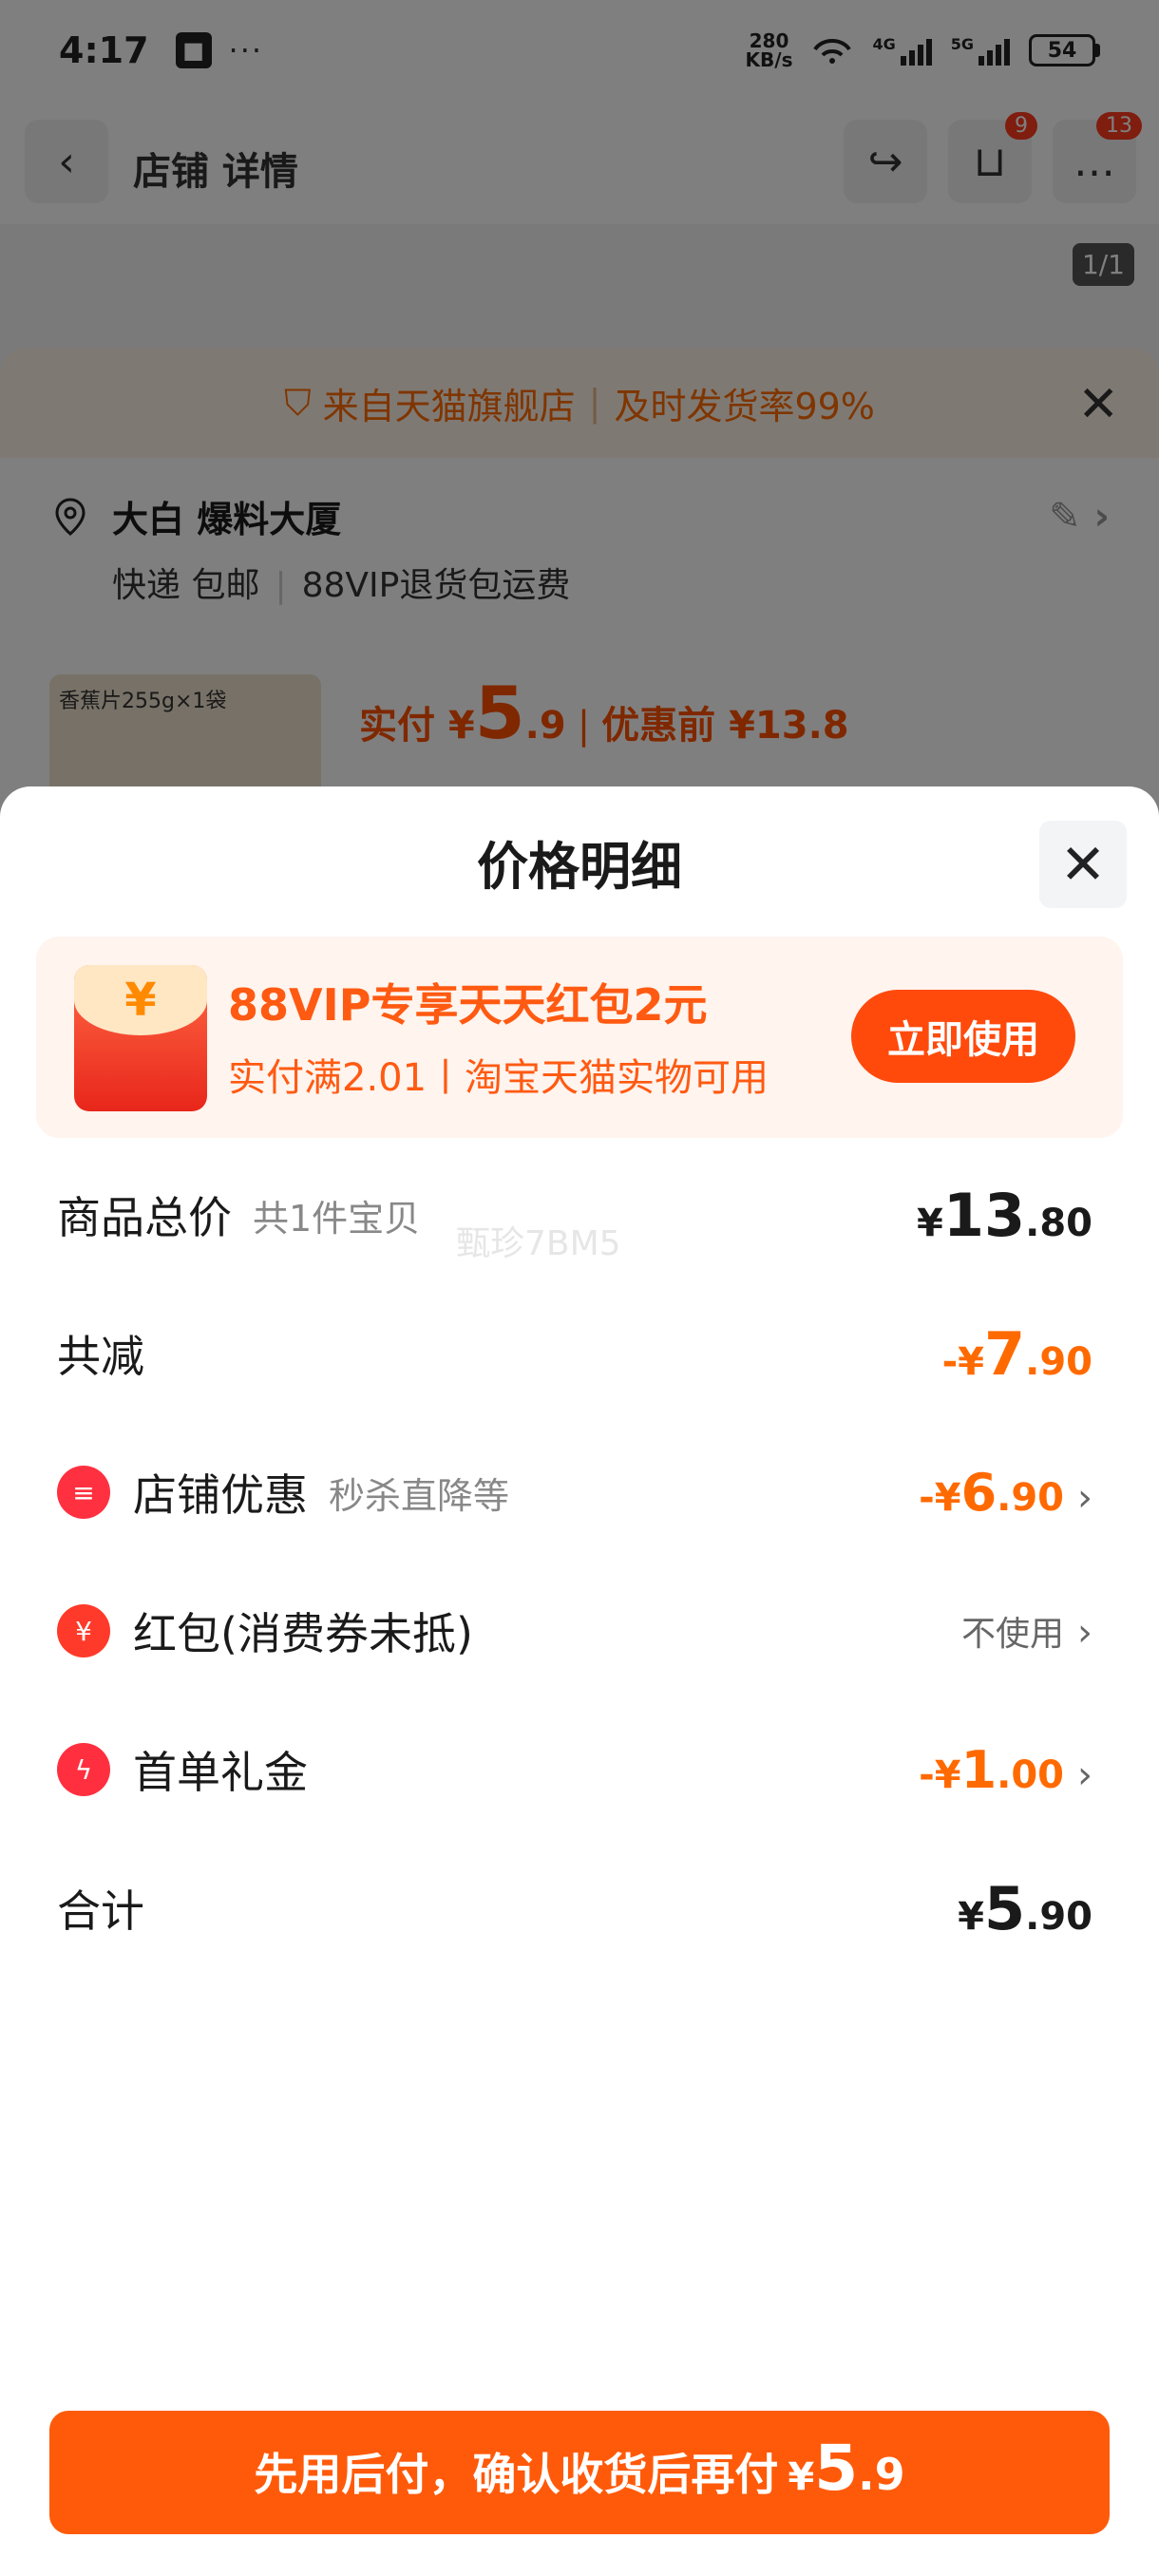 The image size is (1159, 2576). I want to click on store-icon: ≡, so click(83, 1492).